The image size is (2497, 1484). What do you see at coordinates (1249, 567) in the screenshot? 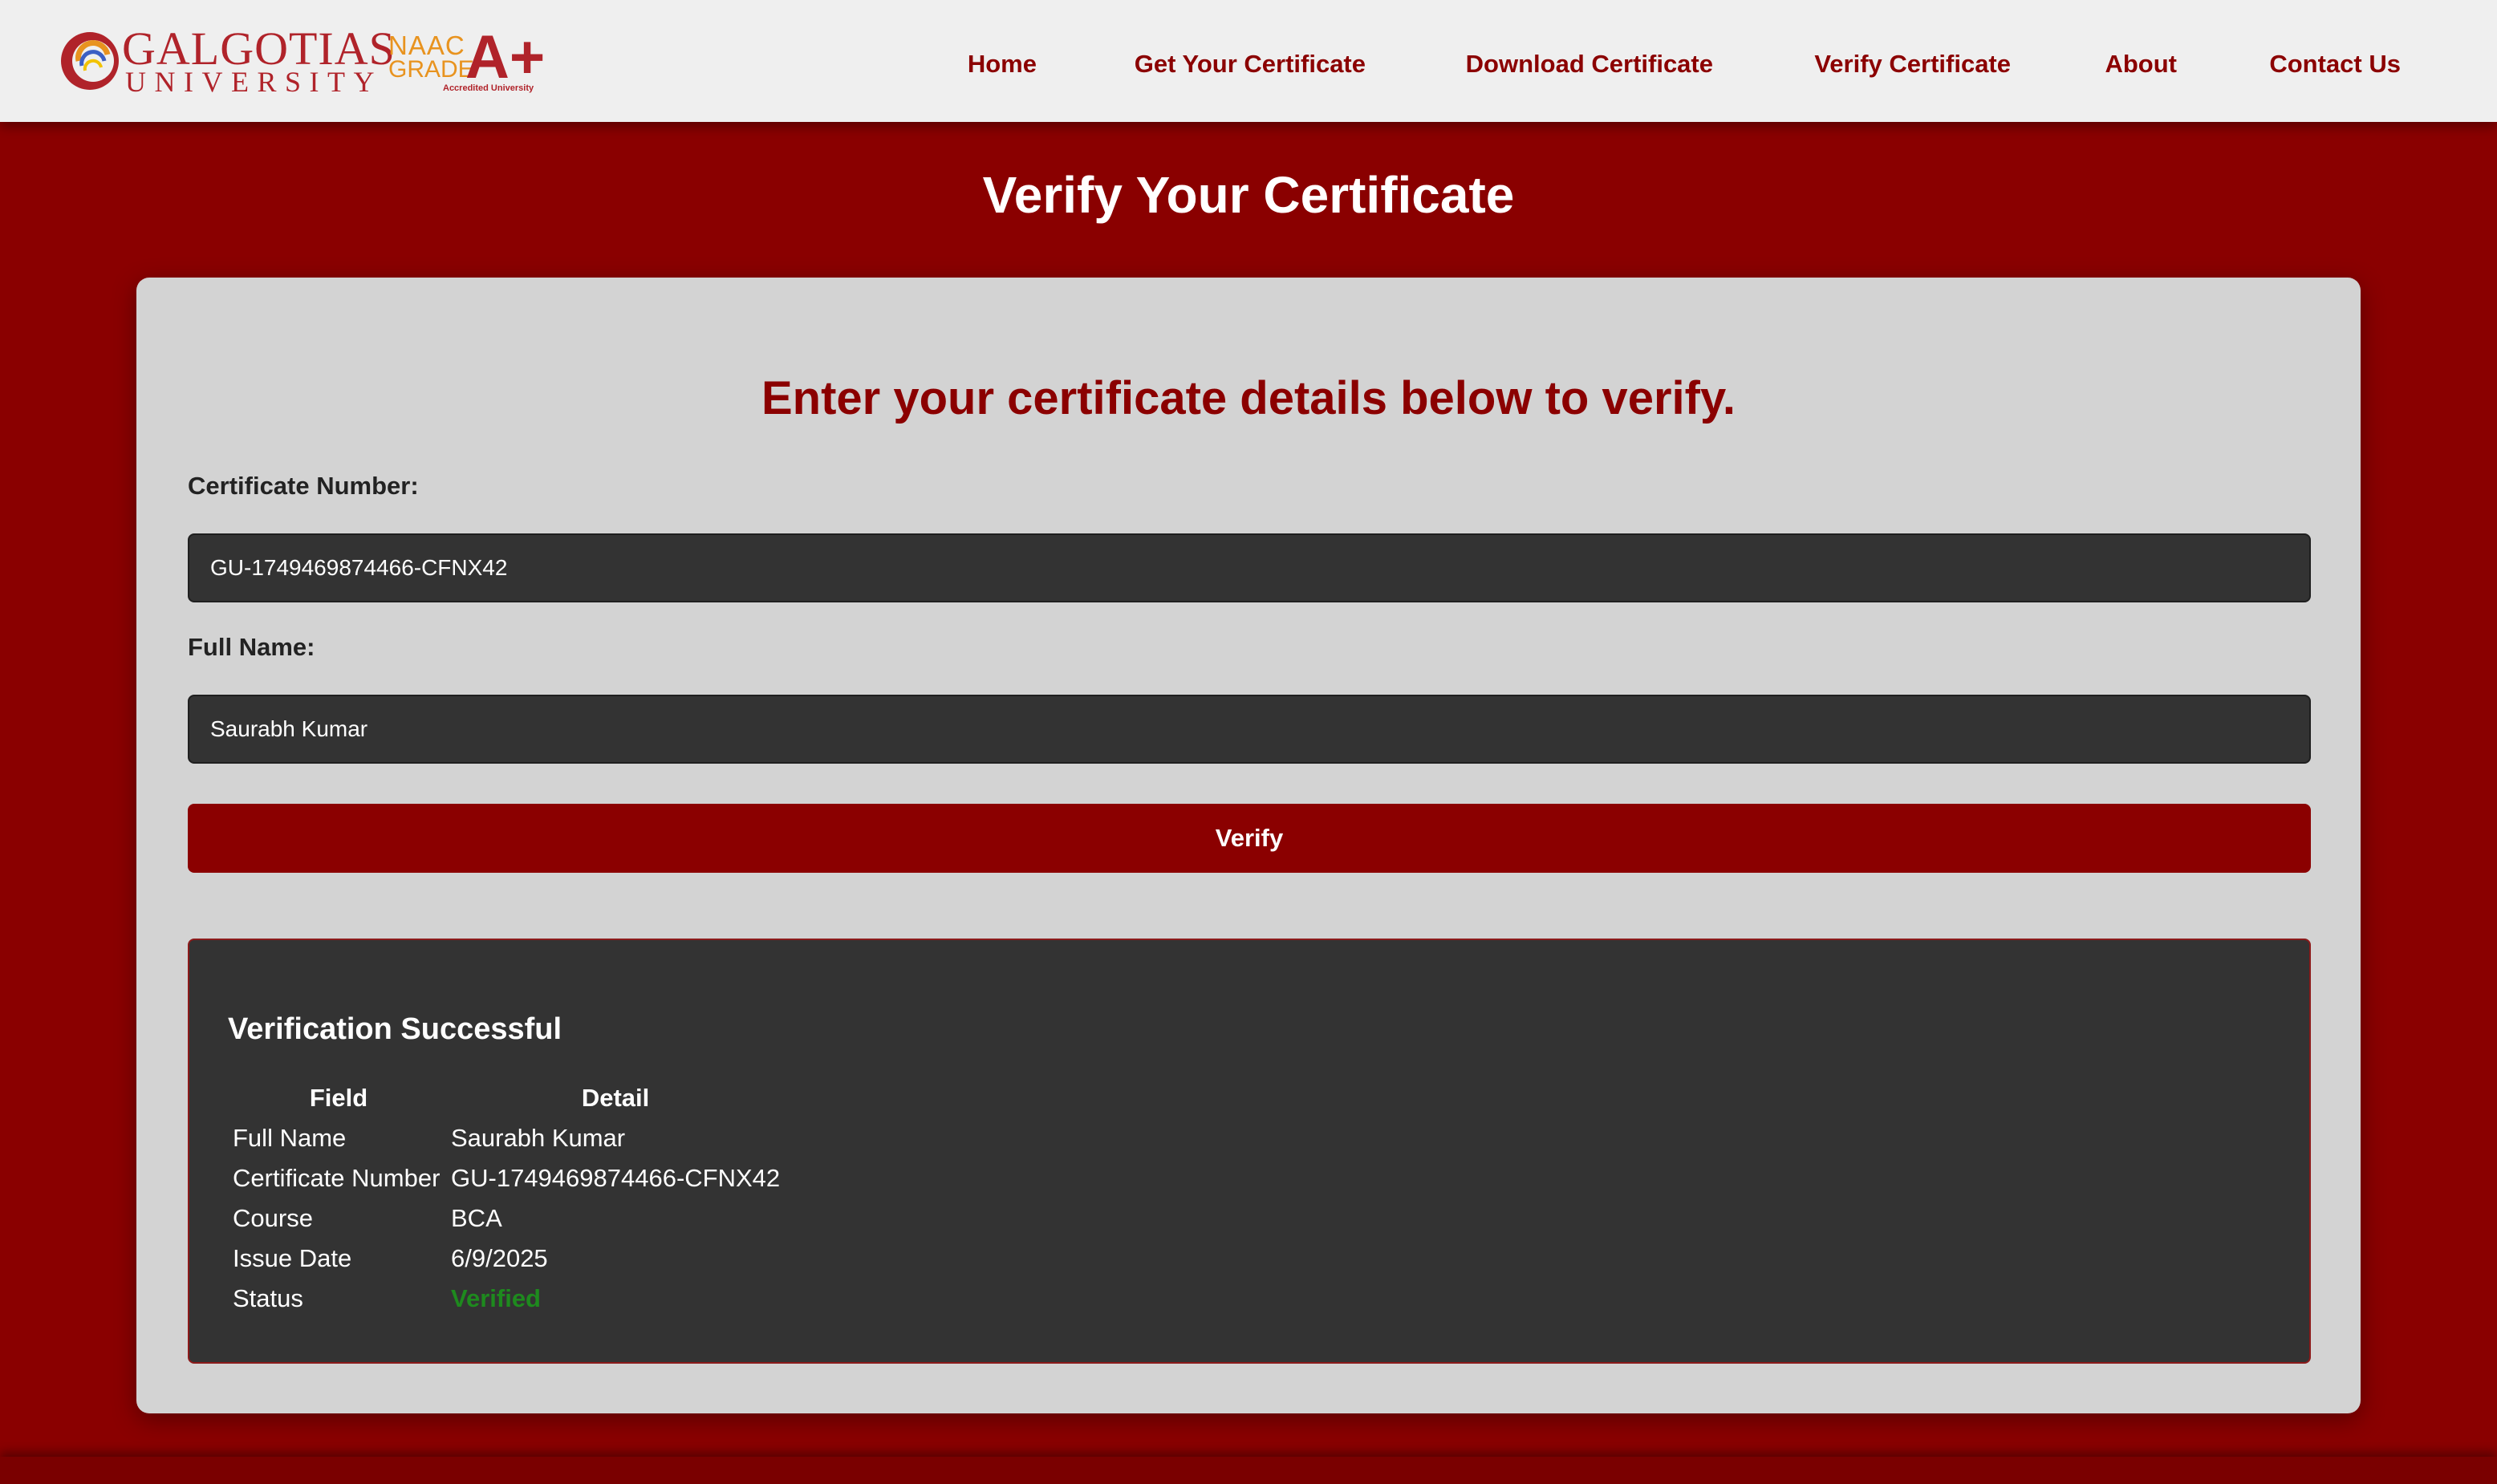
I see `certificate-number-input` at bounding box center [1249, 567].